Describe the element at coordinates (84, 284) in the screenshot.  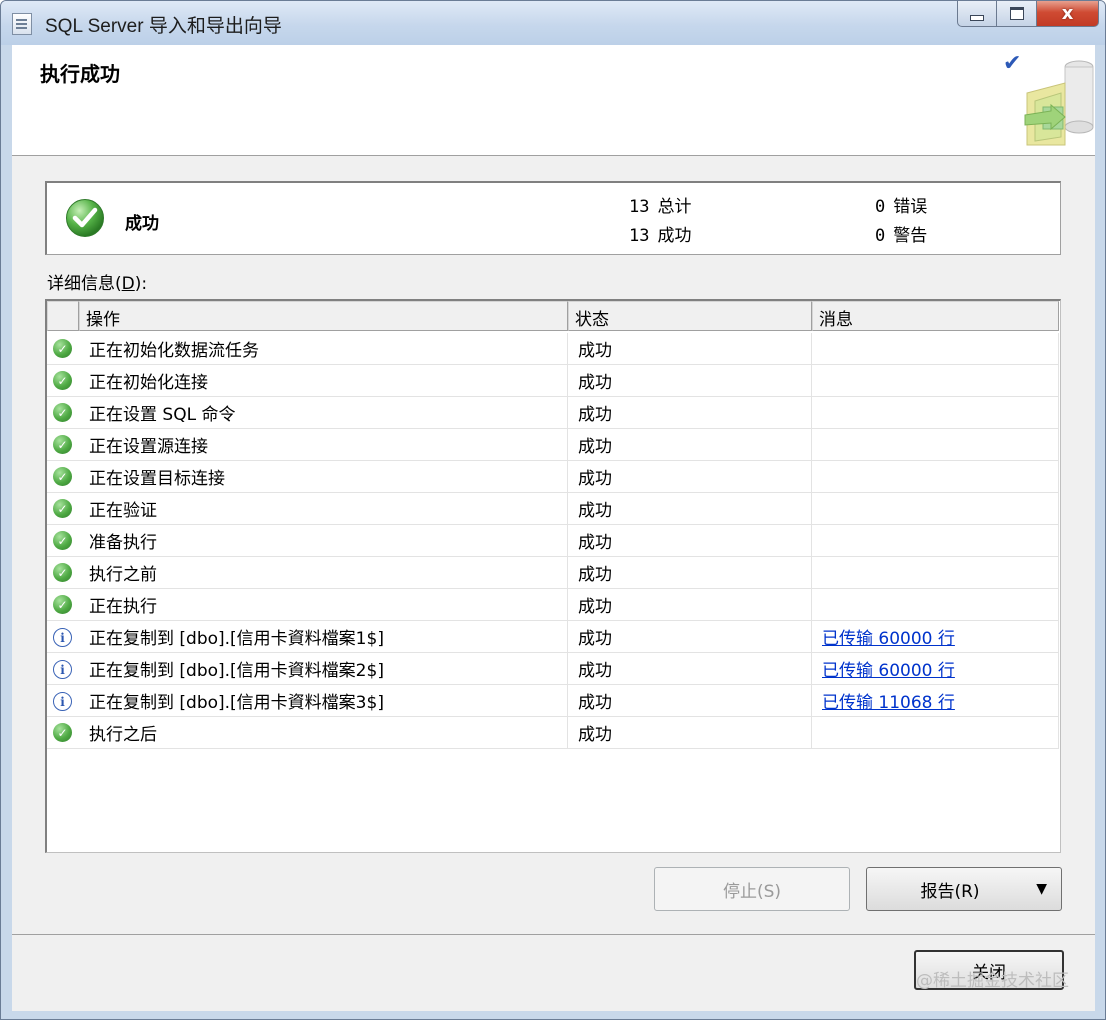
I see `details-label-prefix: 详细信息(` at that location.